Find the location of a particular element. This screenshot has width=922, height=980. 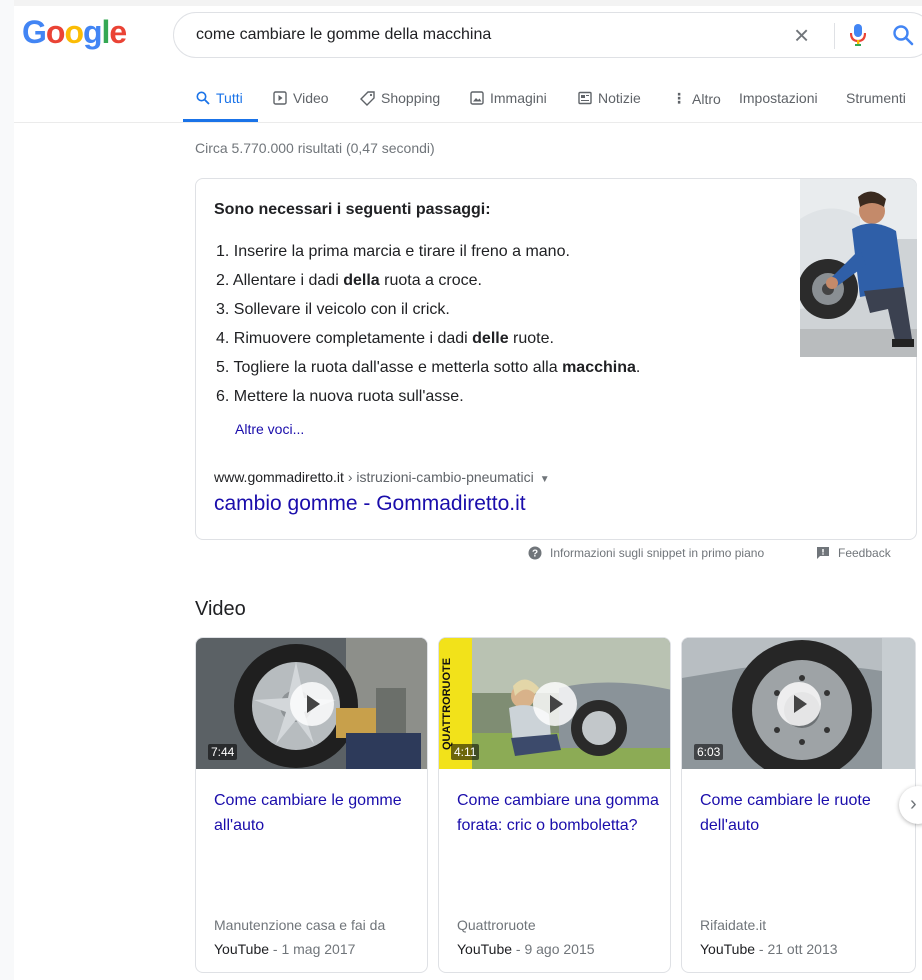

step-text: ruote. is located at coordinates (531, 338).